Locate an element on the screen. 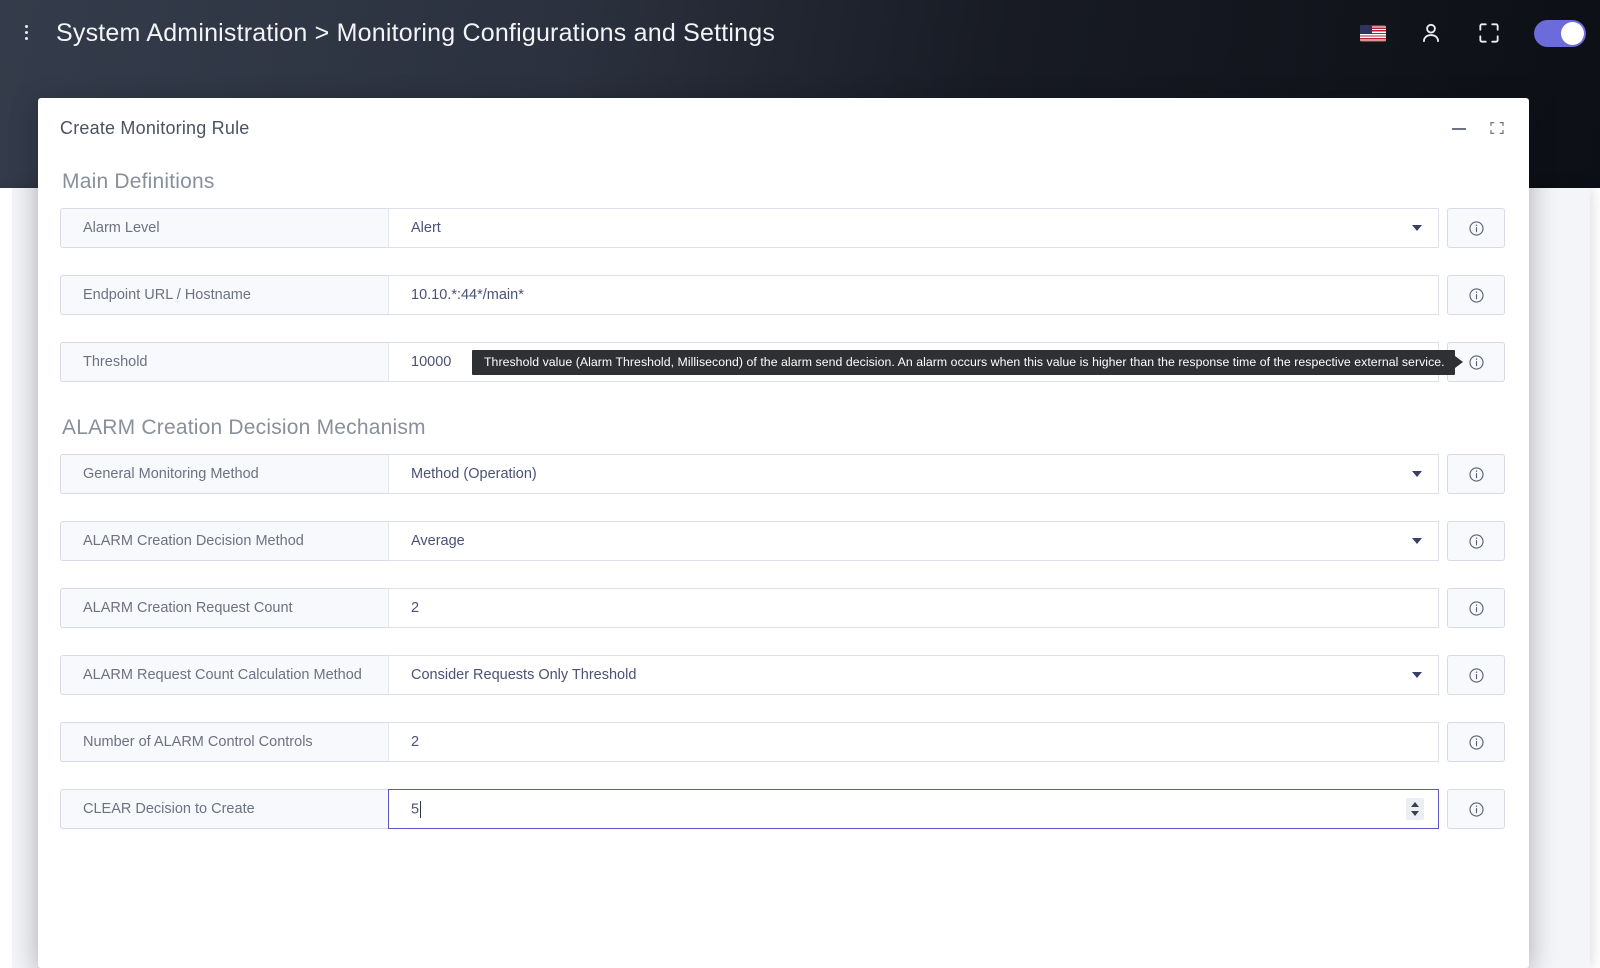  field-value-alarm-level: Alert is located at coordinates (426, 228).